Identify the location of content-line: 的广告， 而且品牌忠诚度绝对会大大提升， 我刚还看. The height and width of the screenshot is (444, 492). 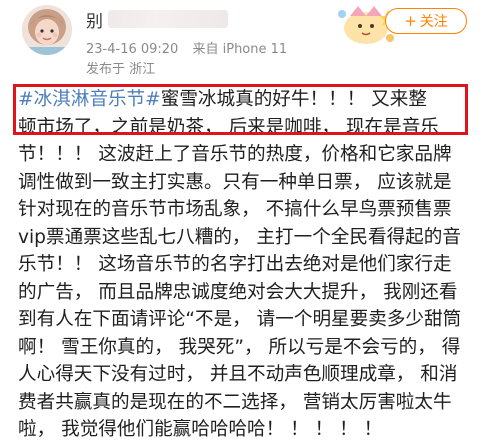
(248, 293).